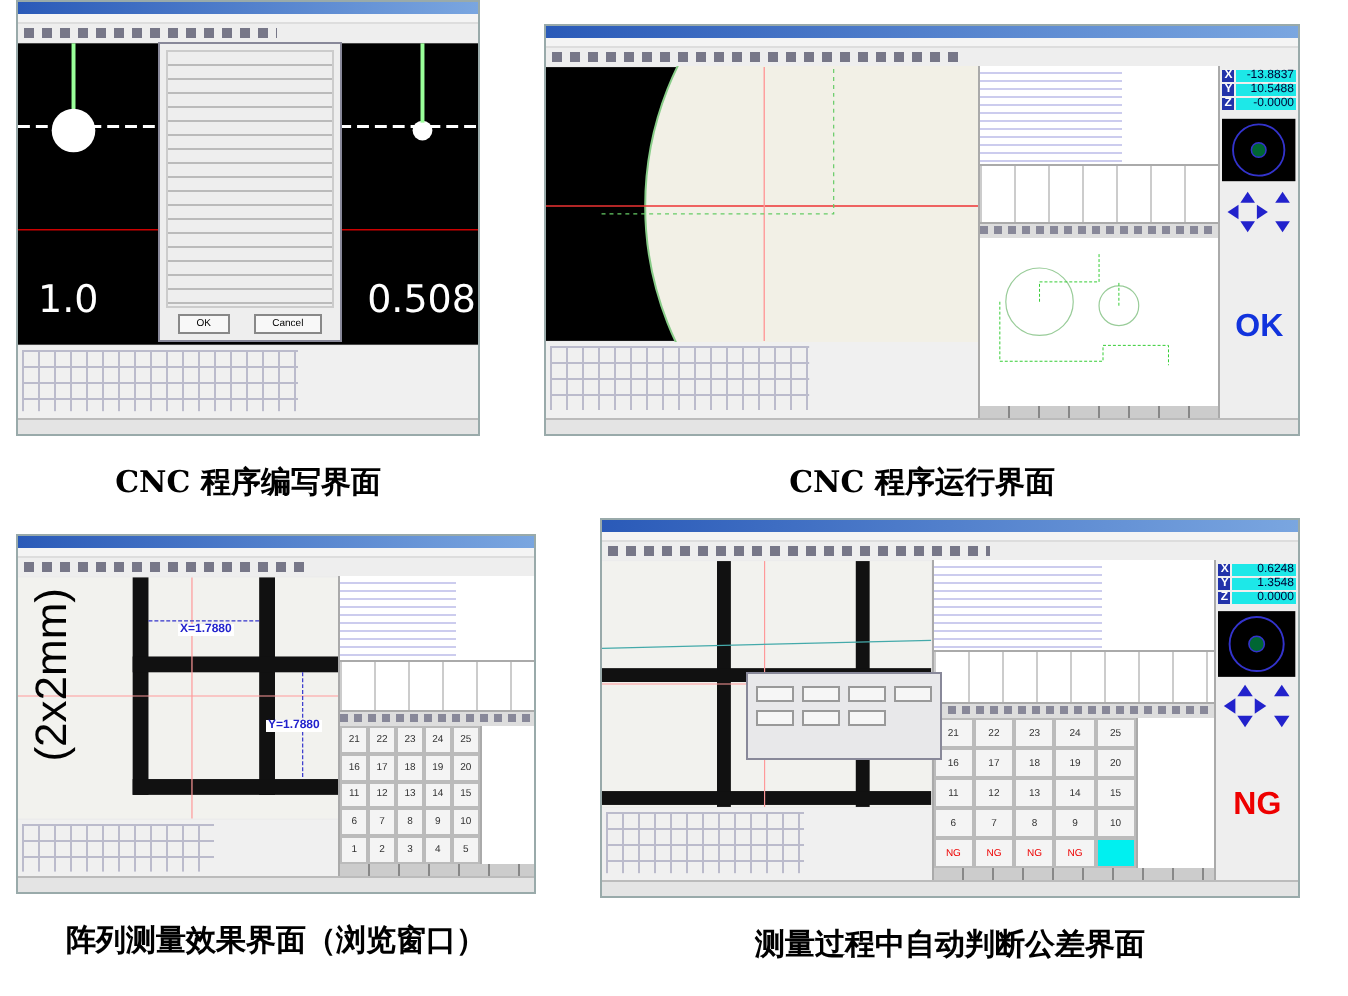  Describe the element at coordinates (1115, 853) in the screenshot. I see `array-cell` at that location.